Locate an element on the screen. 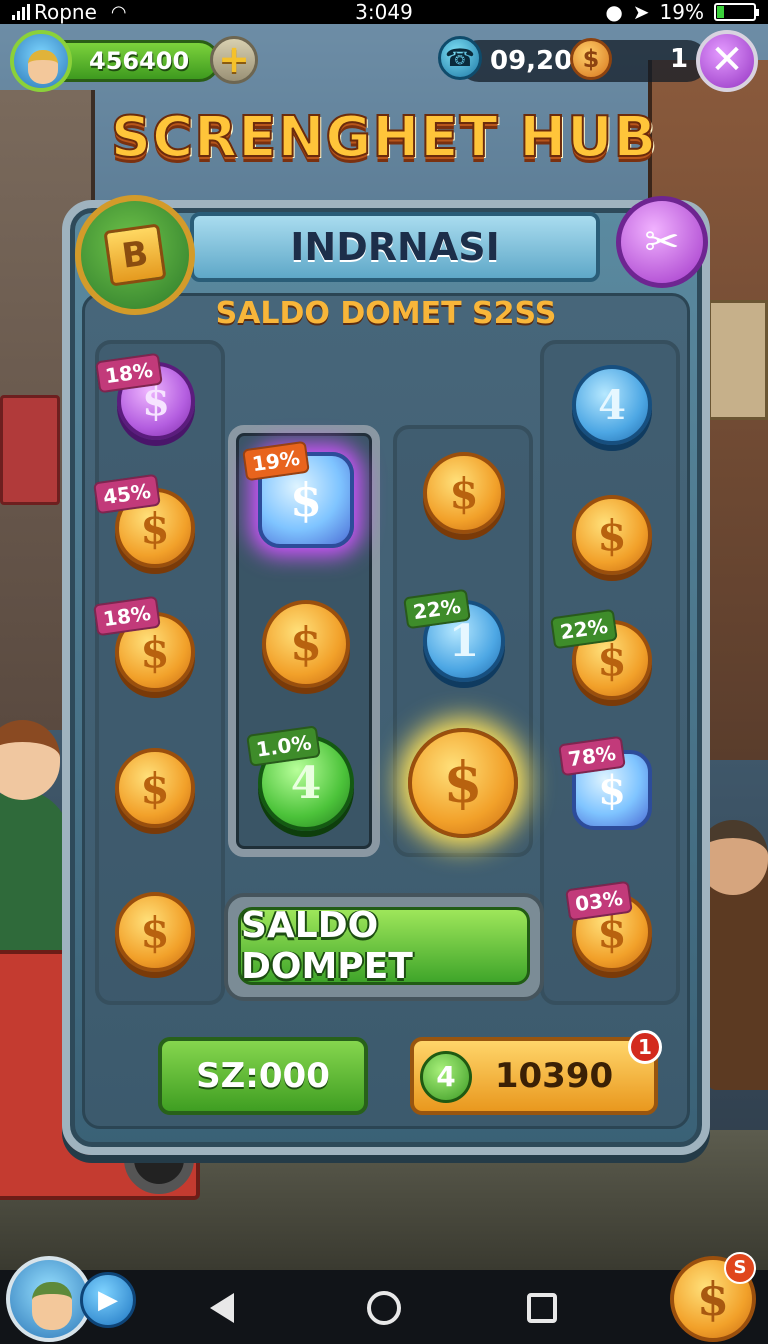 This screenshot has height=1344, width=768. status-bar: Ropne ◠ 3:049 ● ➤ 19% is located at coordinates (384, 12).